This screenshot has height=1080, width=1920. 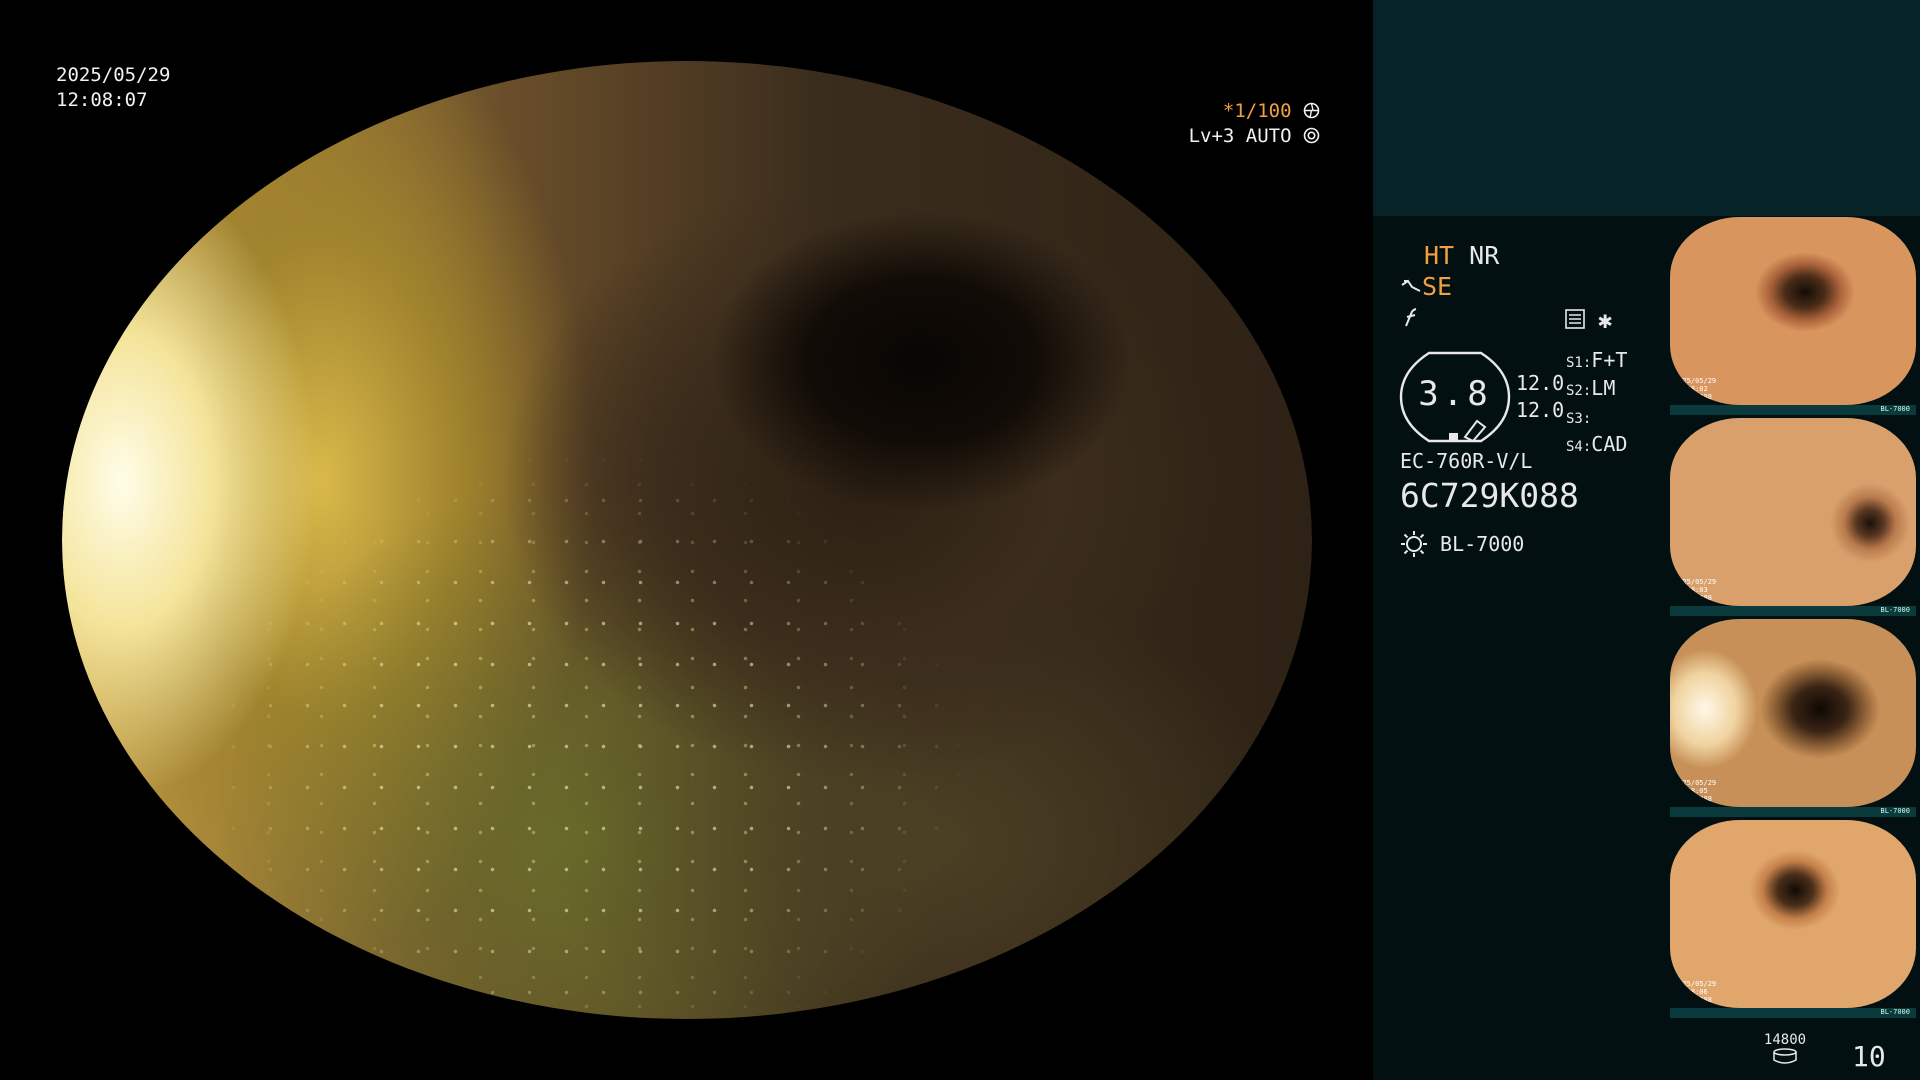 I want to click on level-value-1: 12.0, so click(x=1540, y=383).